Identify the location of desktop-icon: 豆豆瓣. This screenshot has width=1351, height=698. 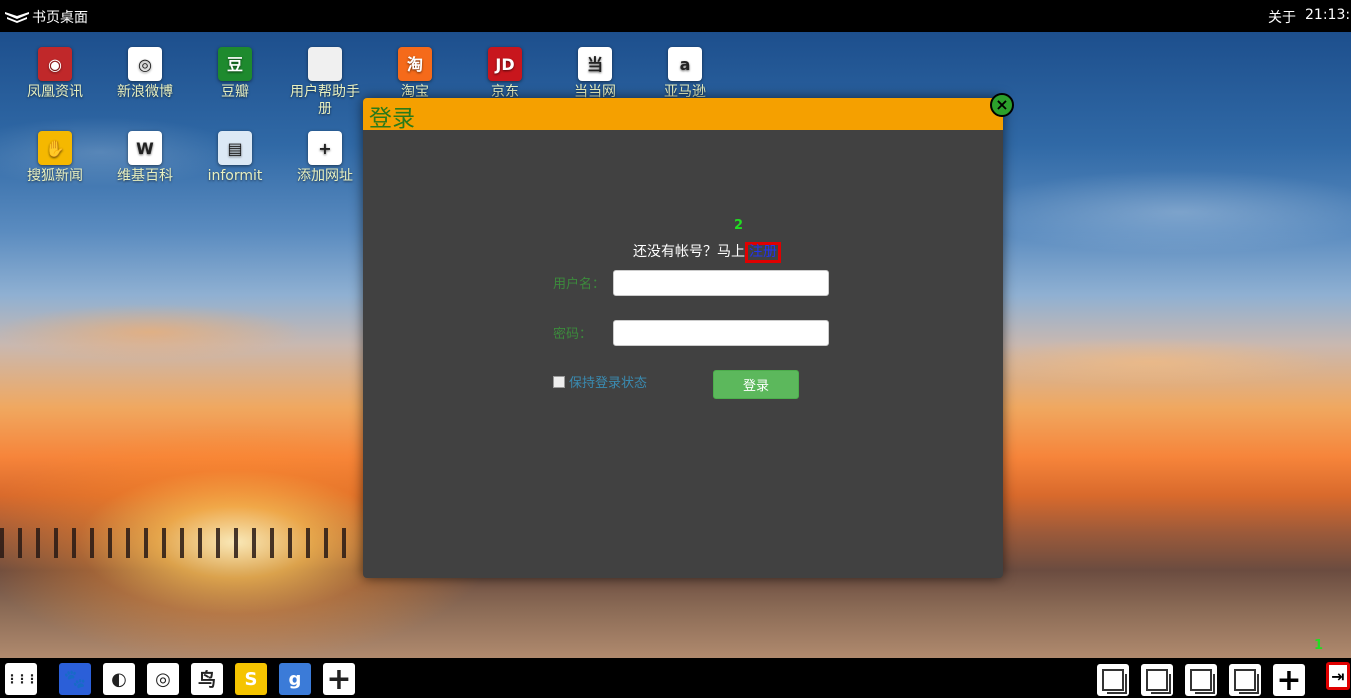
(235, 74).